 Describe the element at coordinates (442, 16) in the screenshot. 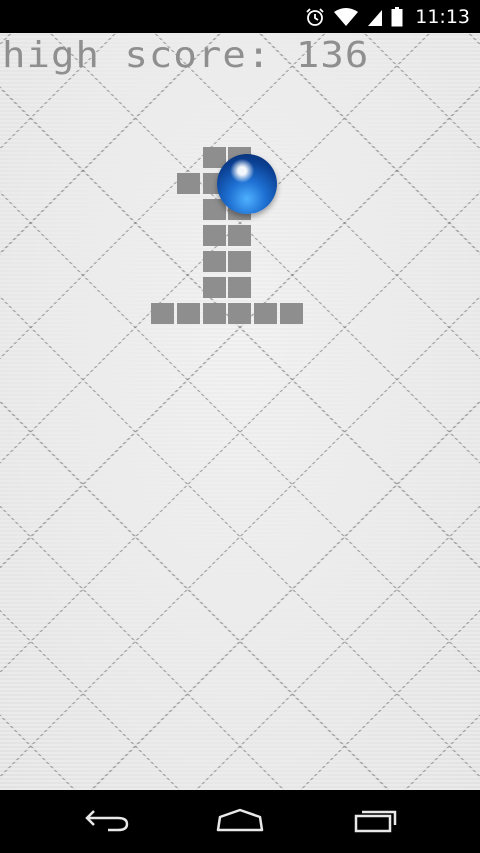

I see `status-time: 11:13` at that location.